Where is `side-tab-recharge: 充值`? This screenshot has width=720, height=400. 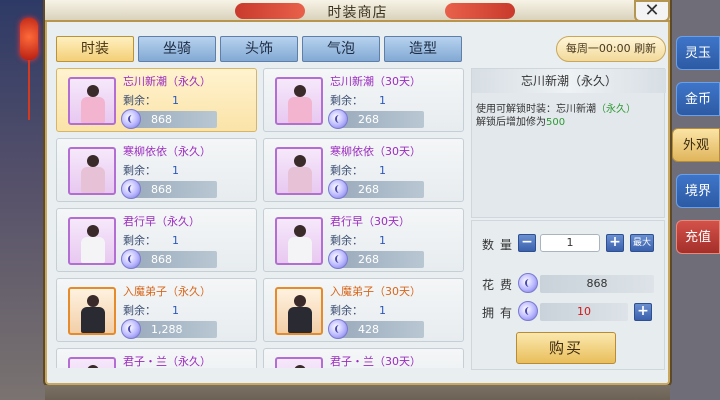
side-tab-recharge: 充值 is located at coordinates (698, 237).